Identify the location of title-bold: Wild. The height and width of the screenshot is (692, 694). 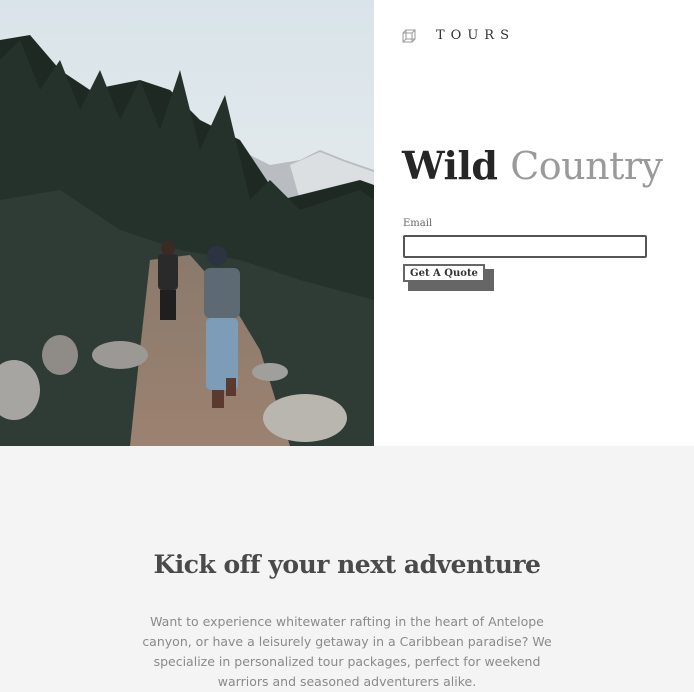
(450, 165).